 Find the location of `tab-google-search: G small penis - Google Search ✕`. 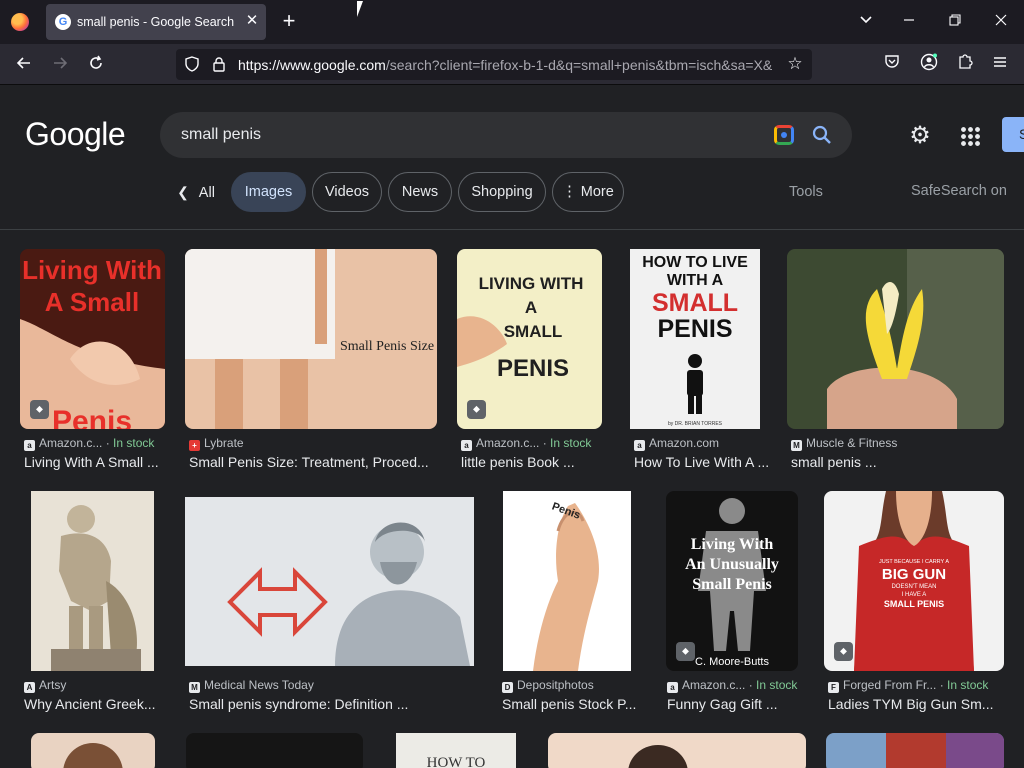

tab-google-search: G small penis - Google Search ✕ is located at coordinates (156, 22).